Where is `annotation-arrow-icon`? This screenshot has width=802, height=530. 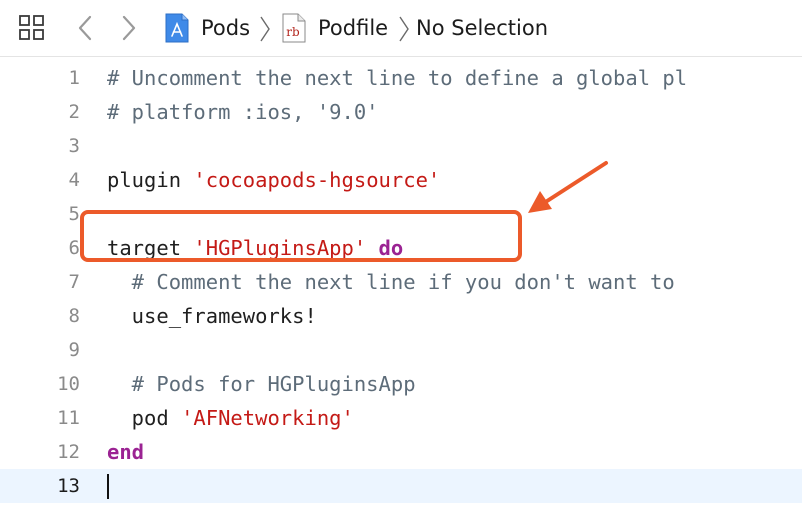 annotation-arrow-icon is located at coordinates (568, 187).